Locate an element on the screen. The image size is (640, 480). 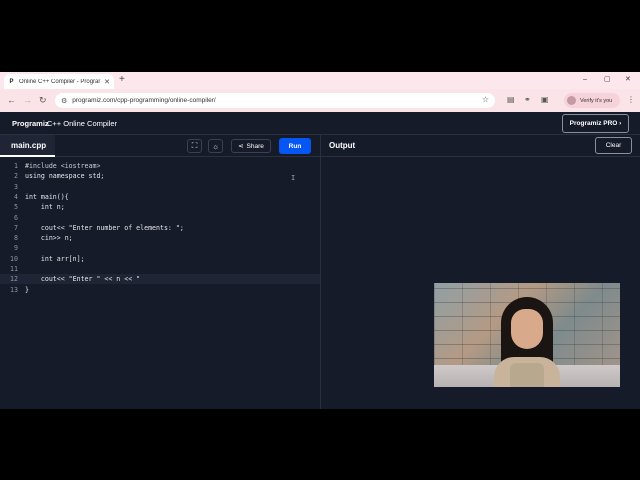
line-number: 7 is located at coordinates (16, 227).